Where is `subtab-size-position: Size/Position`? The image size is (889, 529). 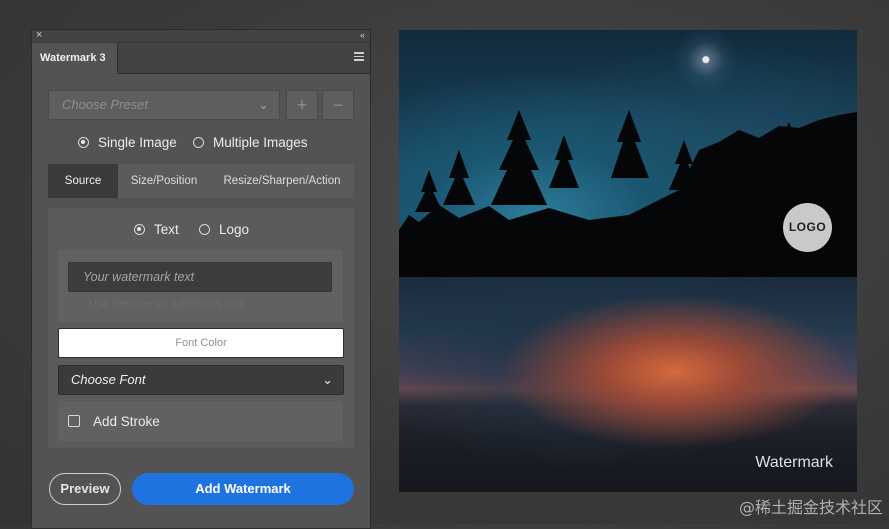 subtab-size-position: Size/Position is located at coordinates (164, 181).